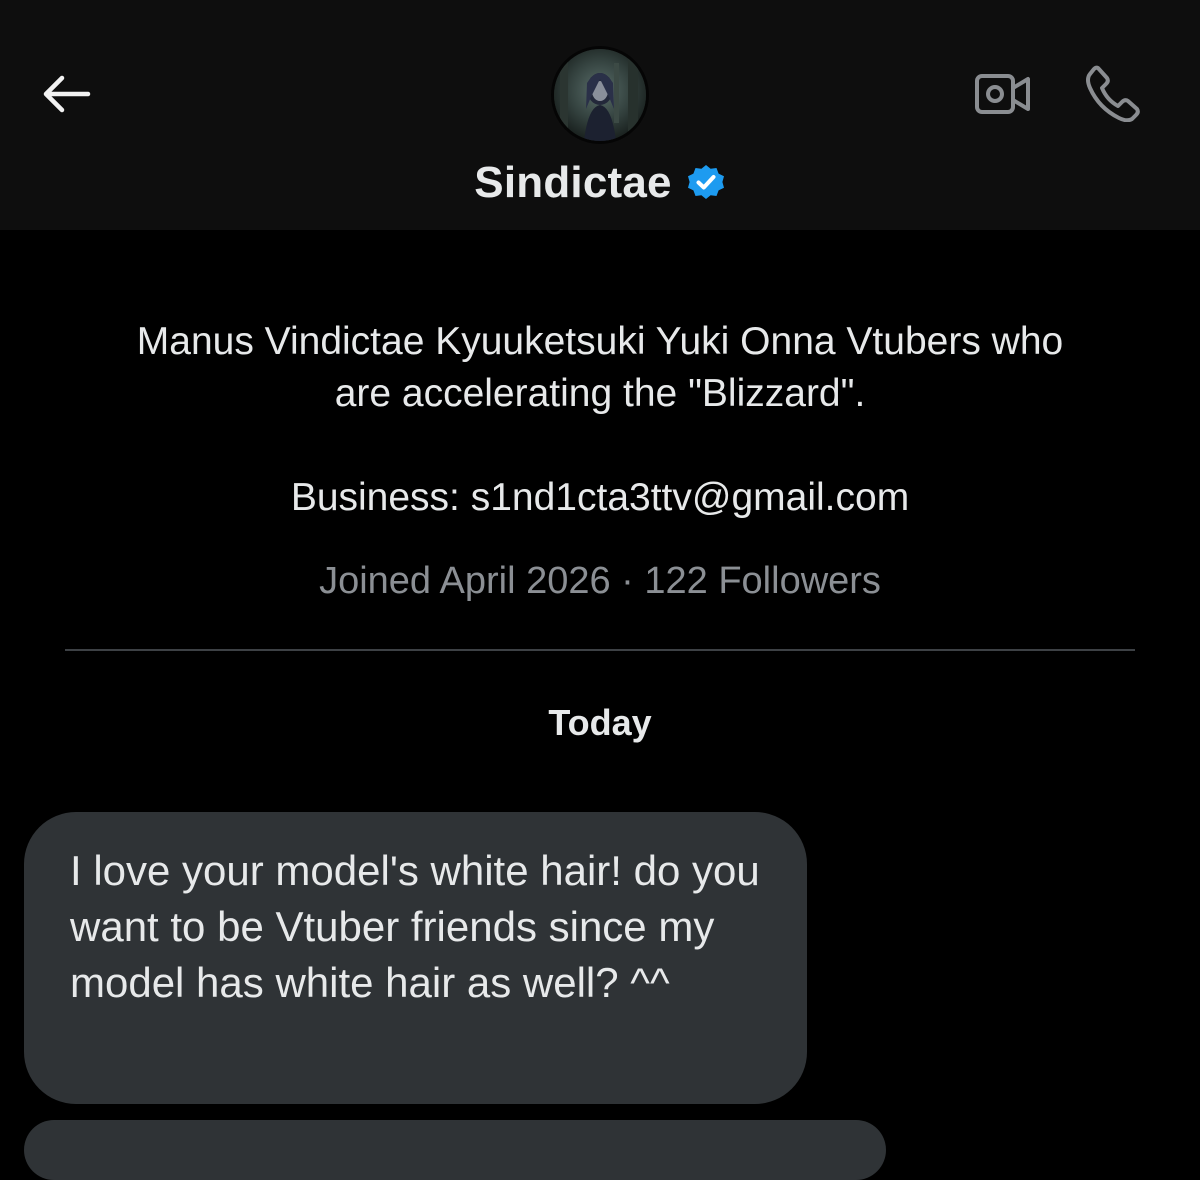 This screenshot has width=1200, height=1180. Describe the element at coordinates (455, 1150) in the screenshot. I see `message-bubble-partial` at that location.